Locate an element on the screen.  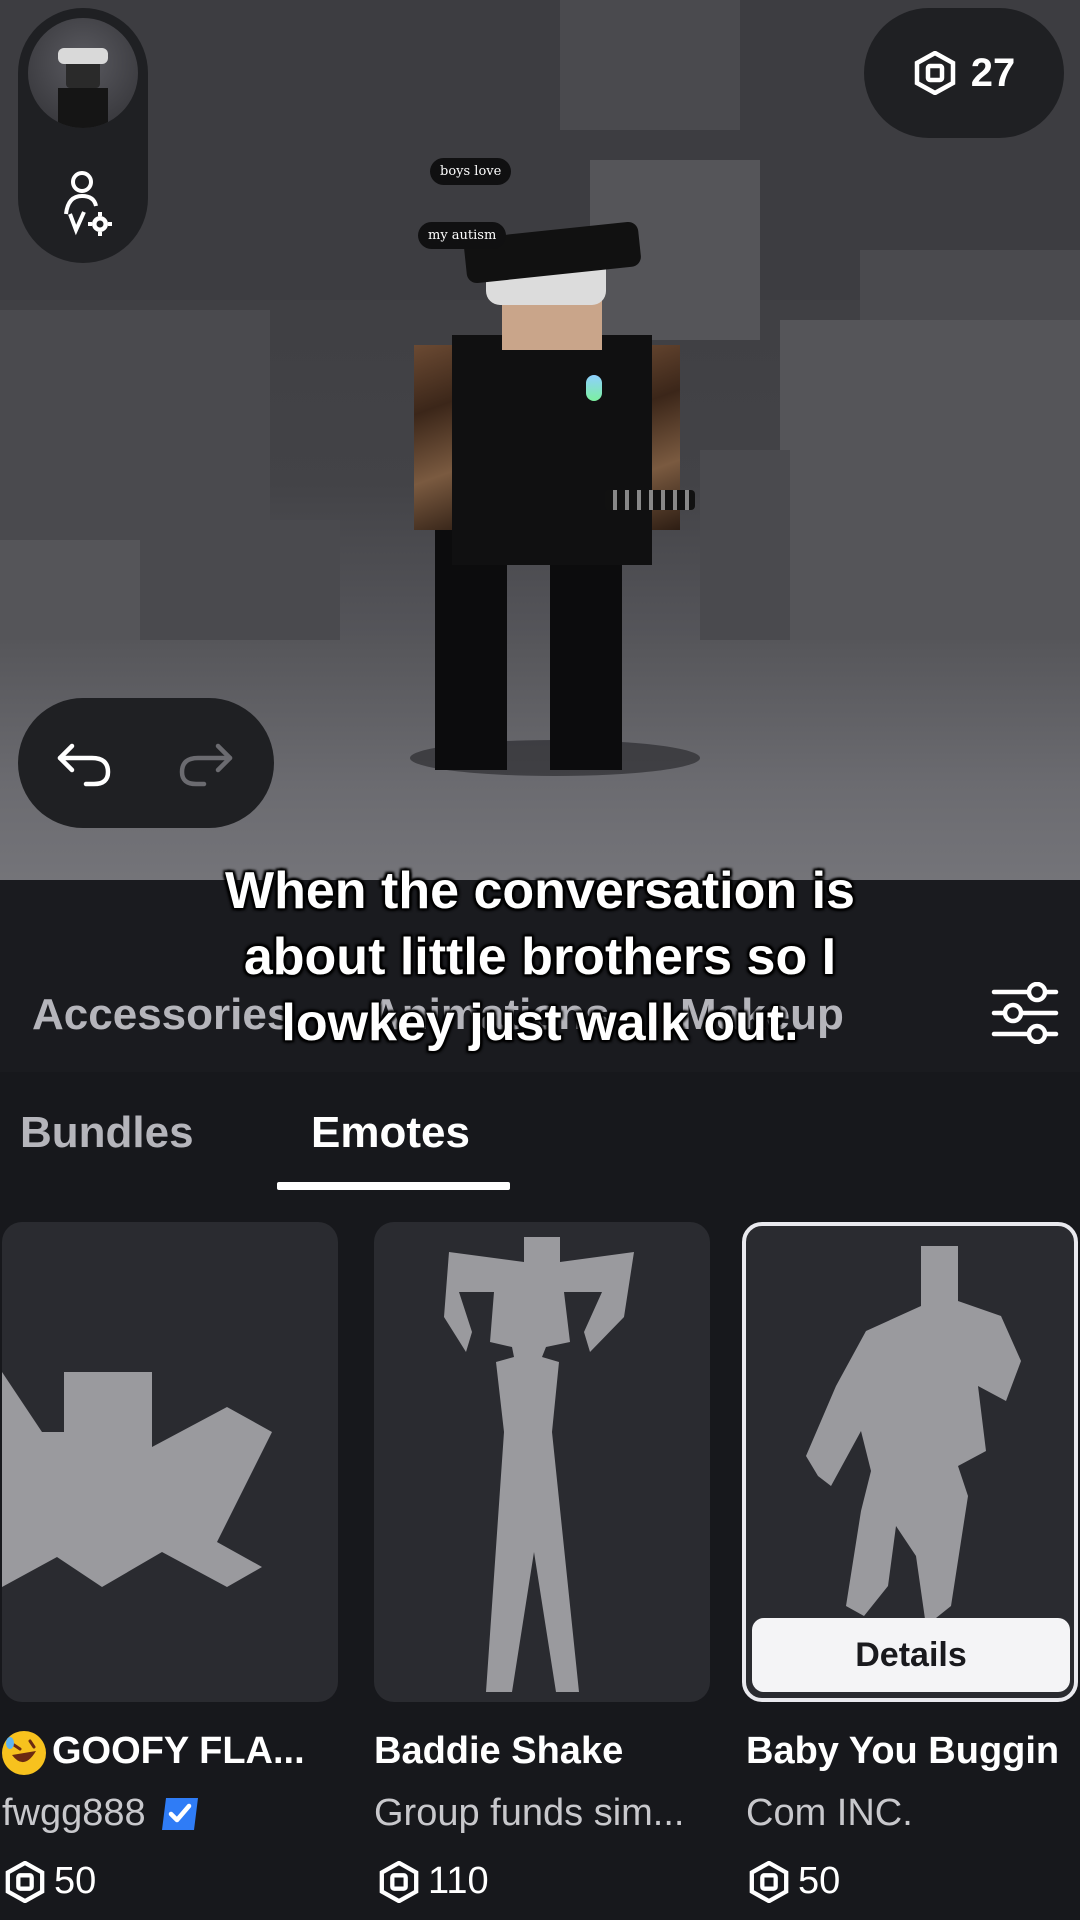
item-name: Baddie Shake is located at coordinates (498, 1751).